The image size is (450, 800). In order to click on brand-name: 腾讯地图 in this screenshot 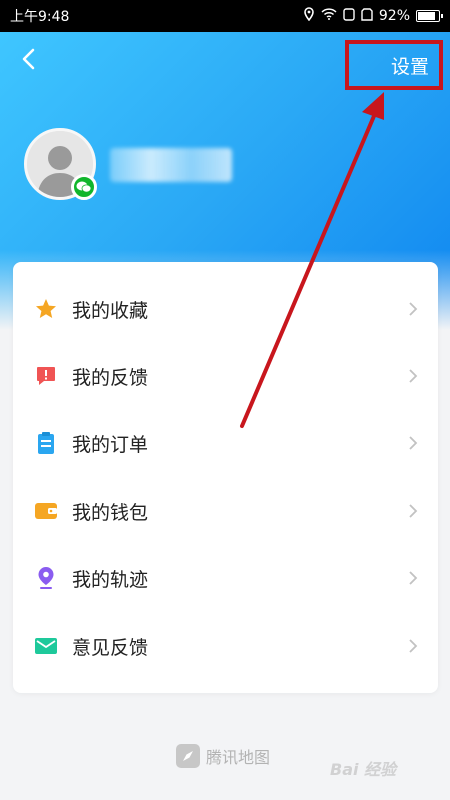, I will do `click(238, 757)`.